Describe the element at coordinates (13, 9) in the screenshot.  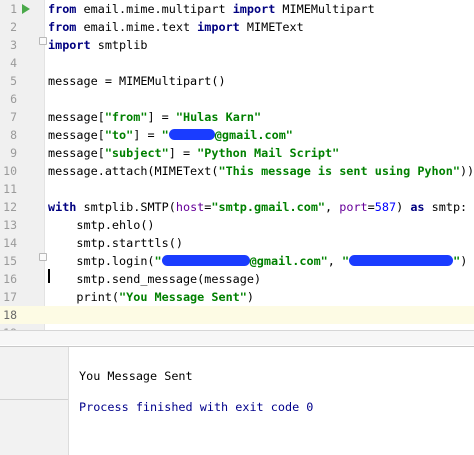
I see `line-number: 1` at that location.